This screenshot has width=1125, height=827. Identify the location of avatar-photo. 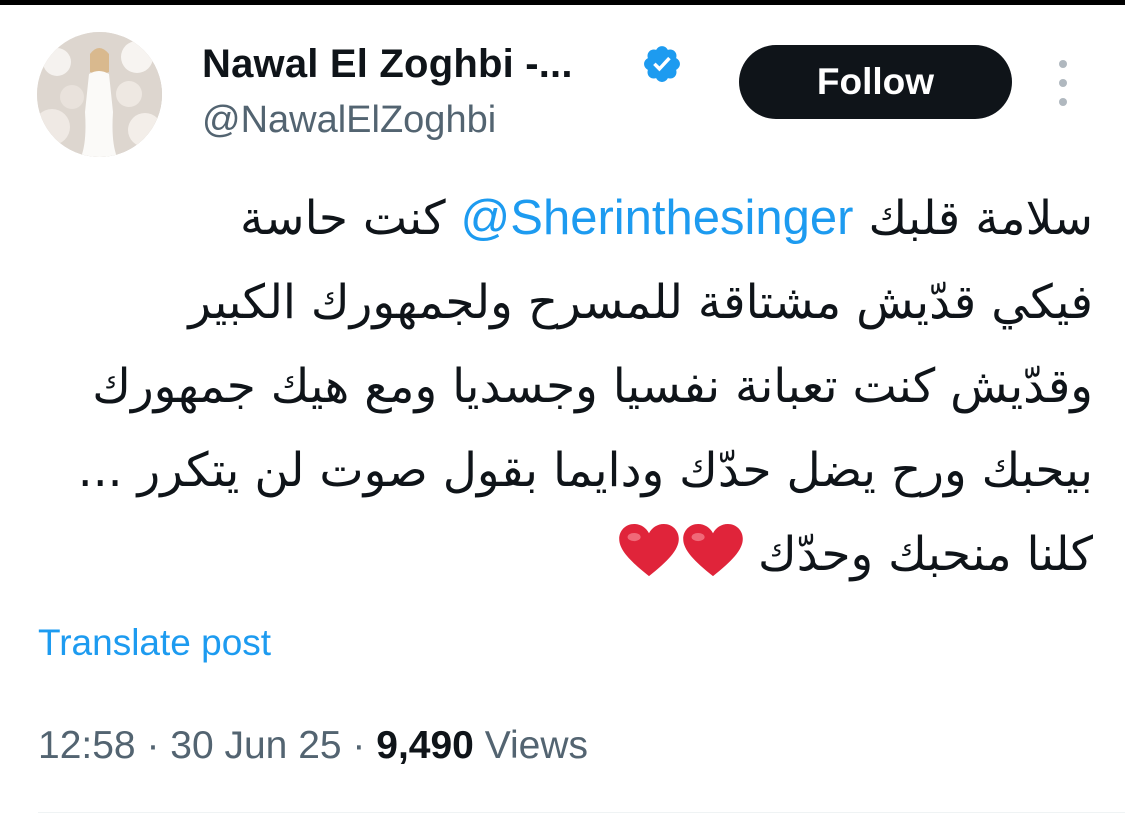
(99, 94).